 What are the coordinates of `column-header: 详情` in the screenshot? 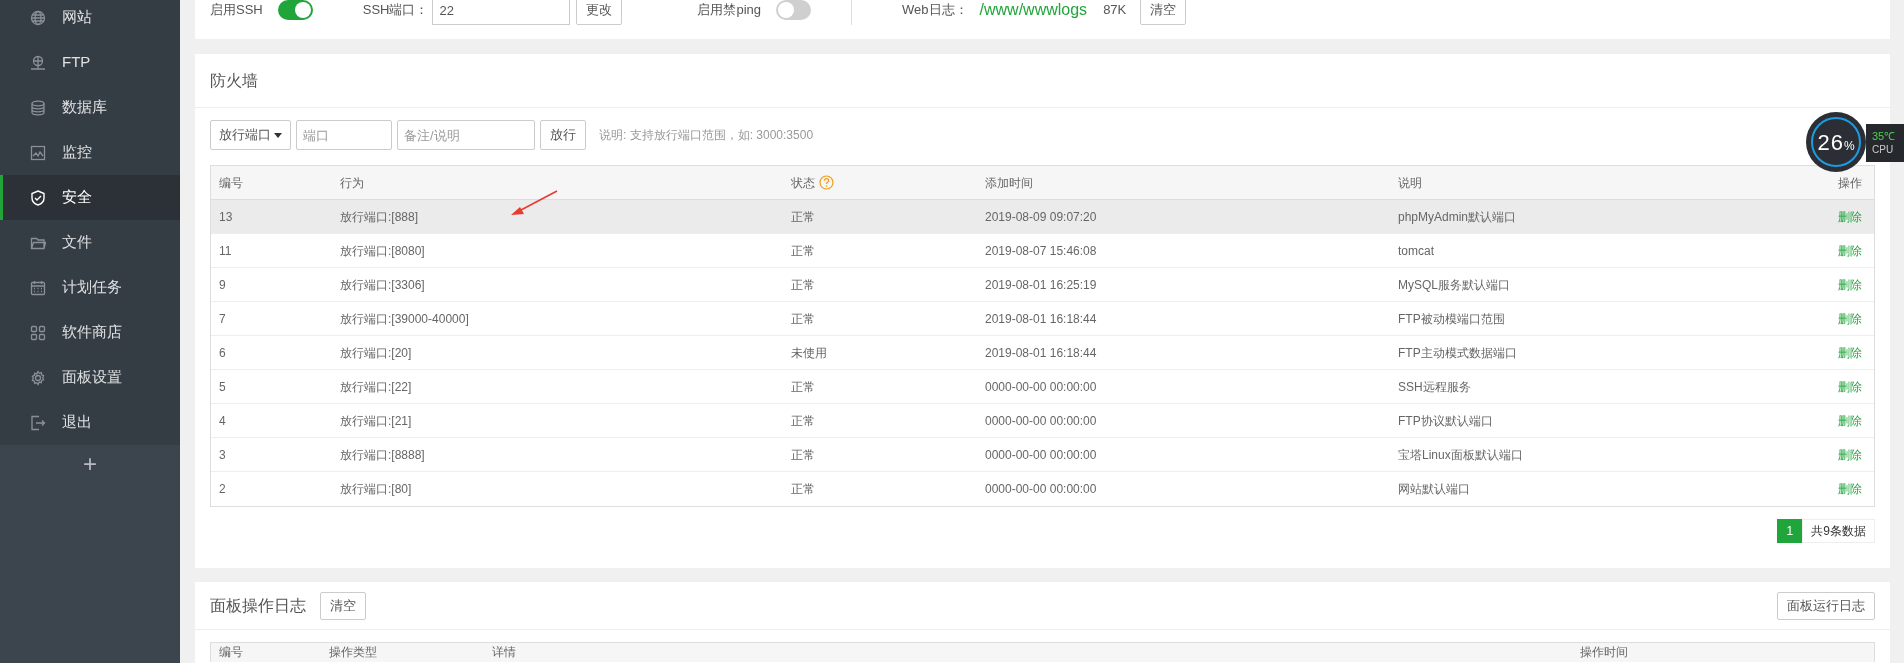 It's located at (504, 652).